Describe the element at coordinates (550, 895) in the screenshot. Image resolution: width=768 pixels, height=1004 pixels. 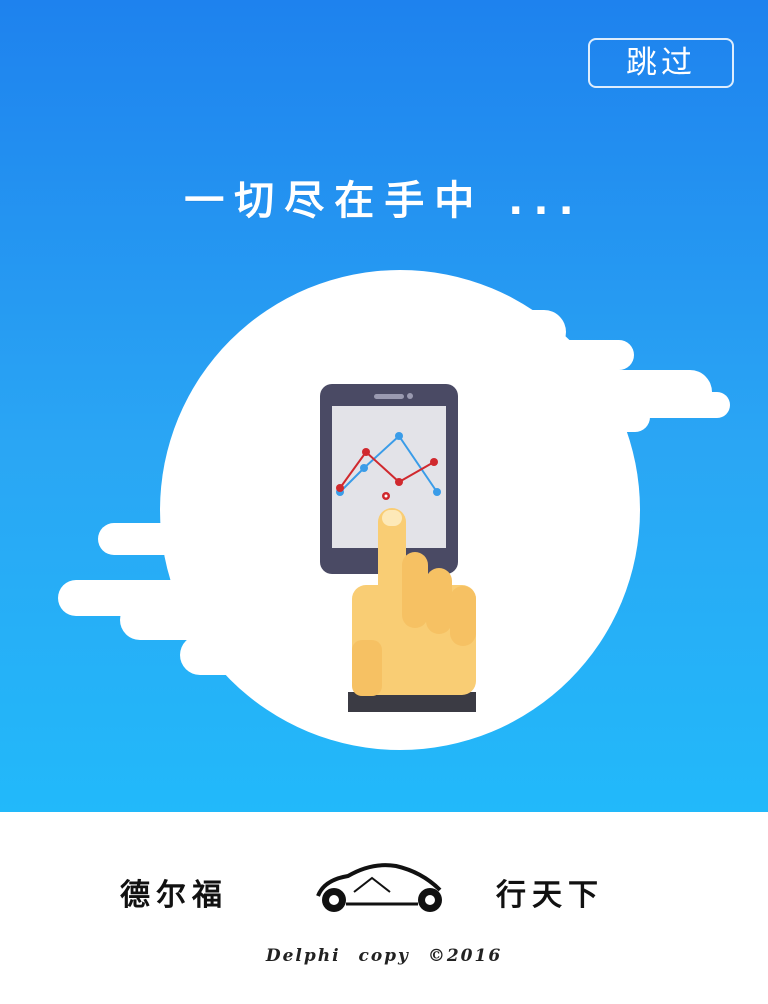
I see `brand-name-right: 行天下` at that location.